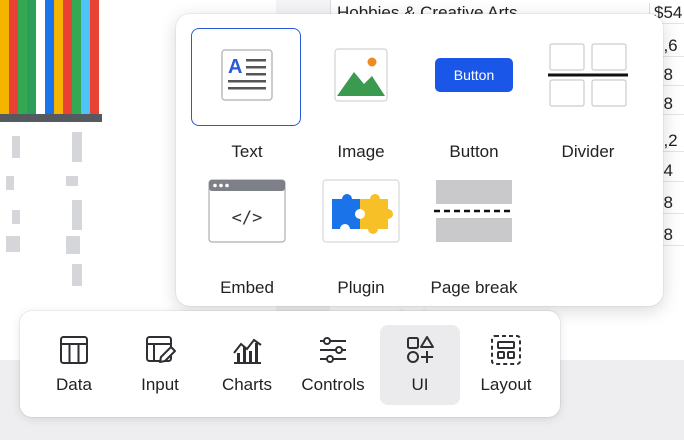 The image size is (684, 440). Describe the element at coordinates (474, 211) in the screenshot. I see `page-break-icon` at that location.